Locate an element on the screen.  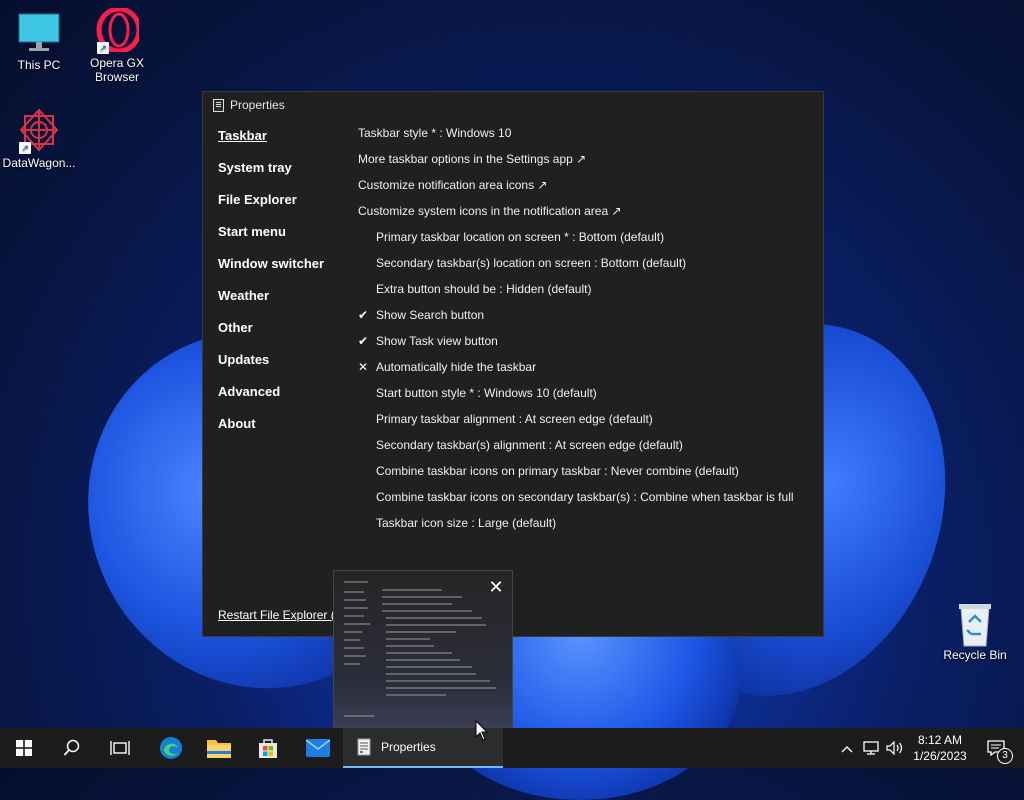
taskbar-thumbnail-preview: ✕ is located at coordinates (423, 650).